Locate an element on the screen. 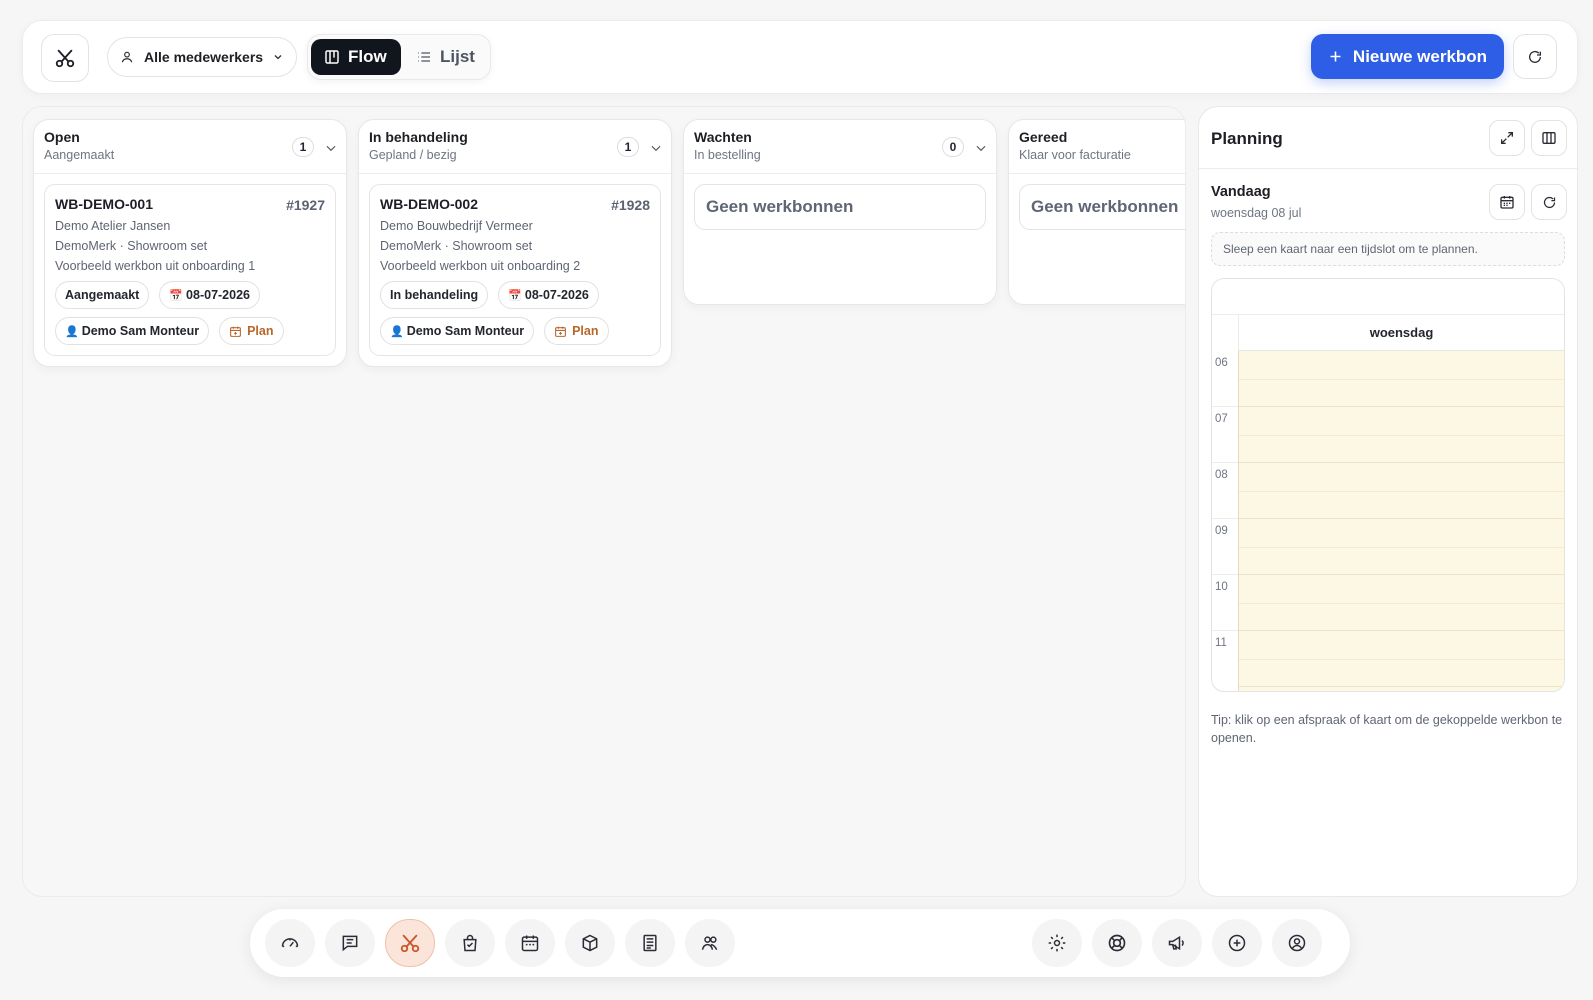 The width and height of the screenshot is (1593, 1000). expand-button is located at coordinates (1507, 138).